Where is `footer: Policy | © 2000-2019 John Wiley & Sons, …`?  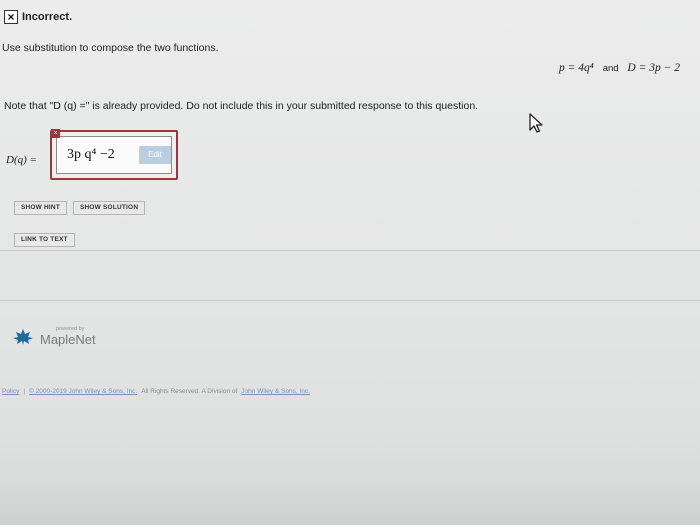 footer: Policy | © 2000-2019 John Wiley & Sons, … is located at coordinates (156, 391).